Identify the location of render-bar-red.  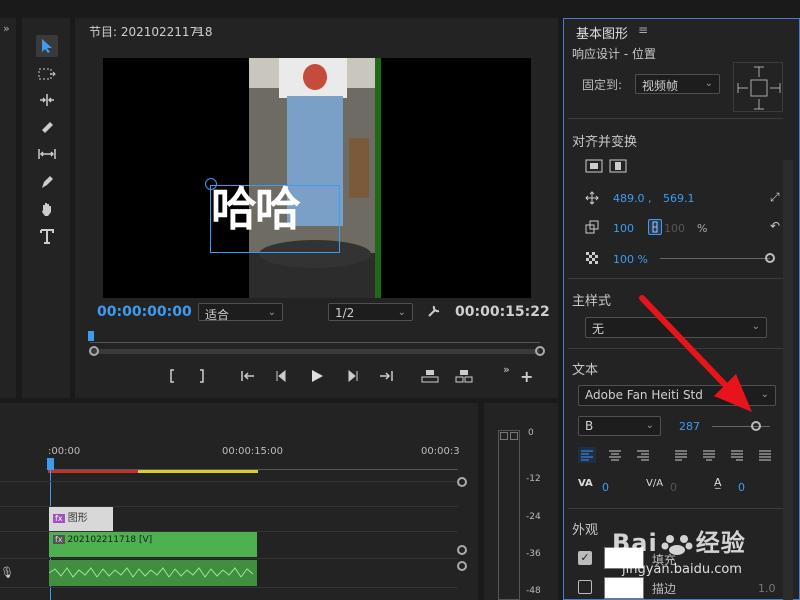
(93, 471).